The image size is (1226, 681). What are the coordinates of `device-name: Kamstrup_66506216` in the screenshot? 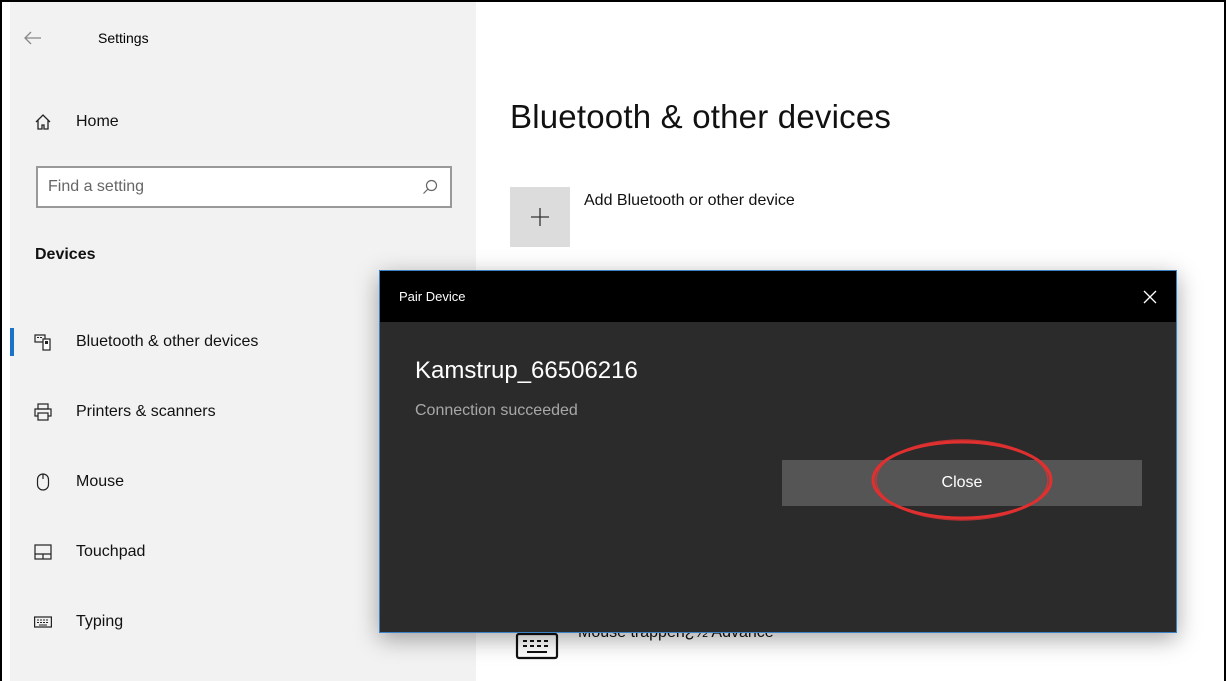 It's located at (526, 370).